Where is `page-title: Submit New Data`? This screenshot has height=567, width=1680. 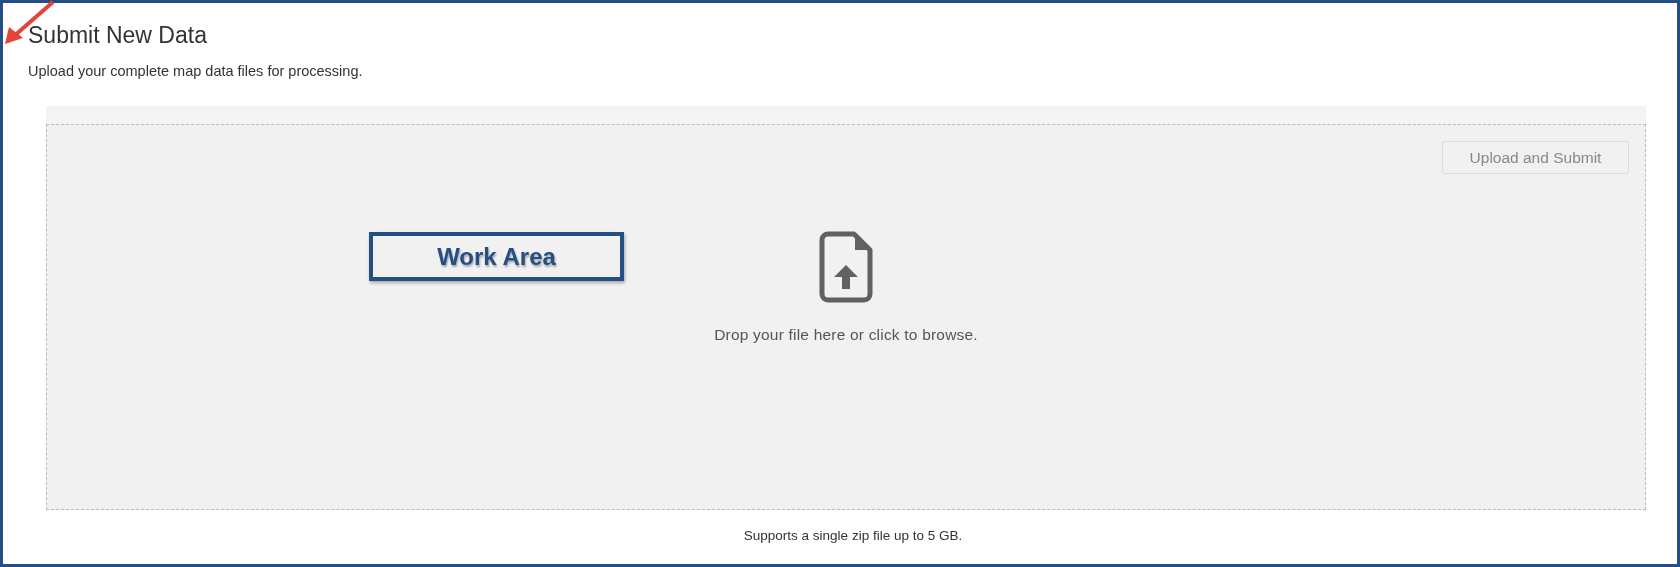 page-title: Submit New Data is located at coordinates (118, 35).